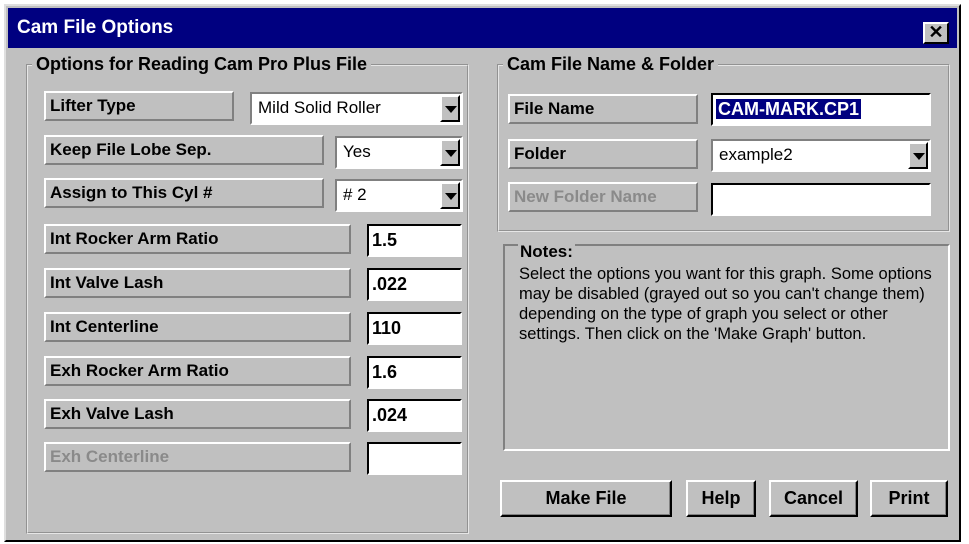 The height and width of the screenshot is (544, 969). I want to click on close-icon: ✕, so click(936, 33).